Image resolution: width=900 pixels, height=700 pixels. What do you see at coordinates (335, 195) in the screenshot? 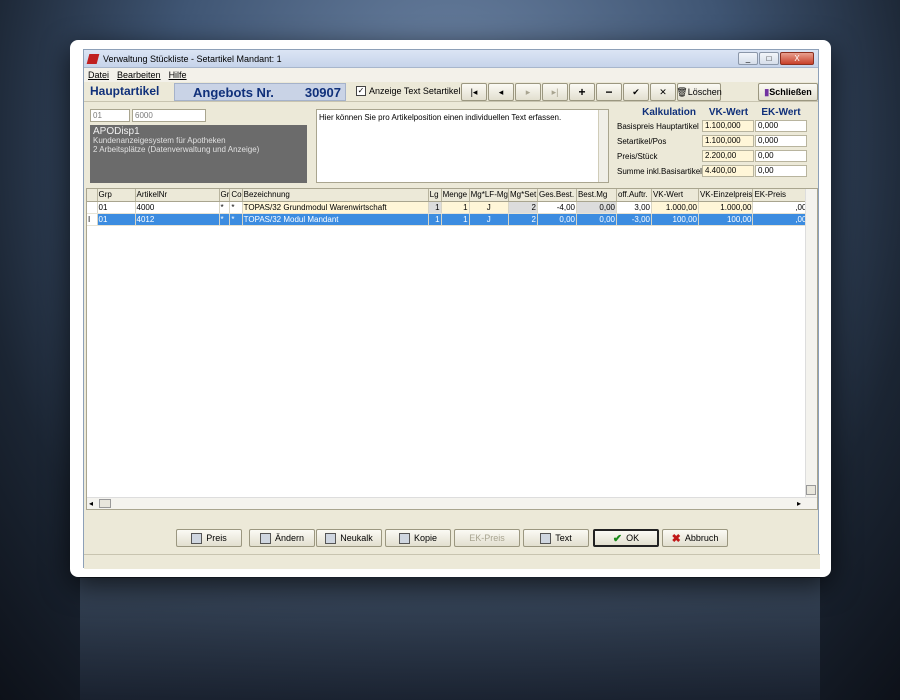
I see `col-header: Bezeichnung` at bounding box center [335, 195].